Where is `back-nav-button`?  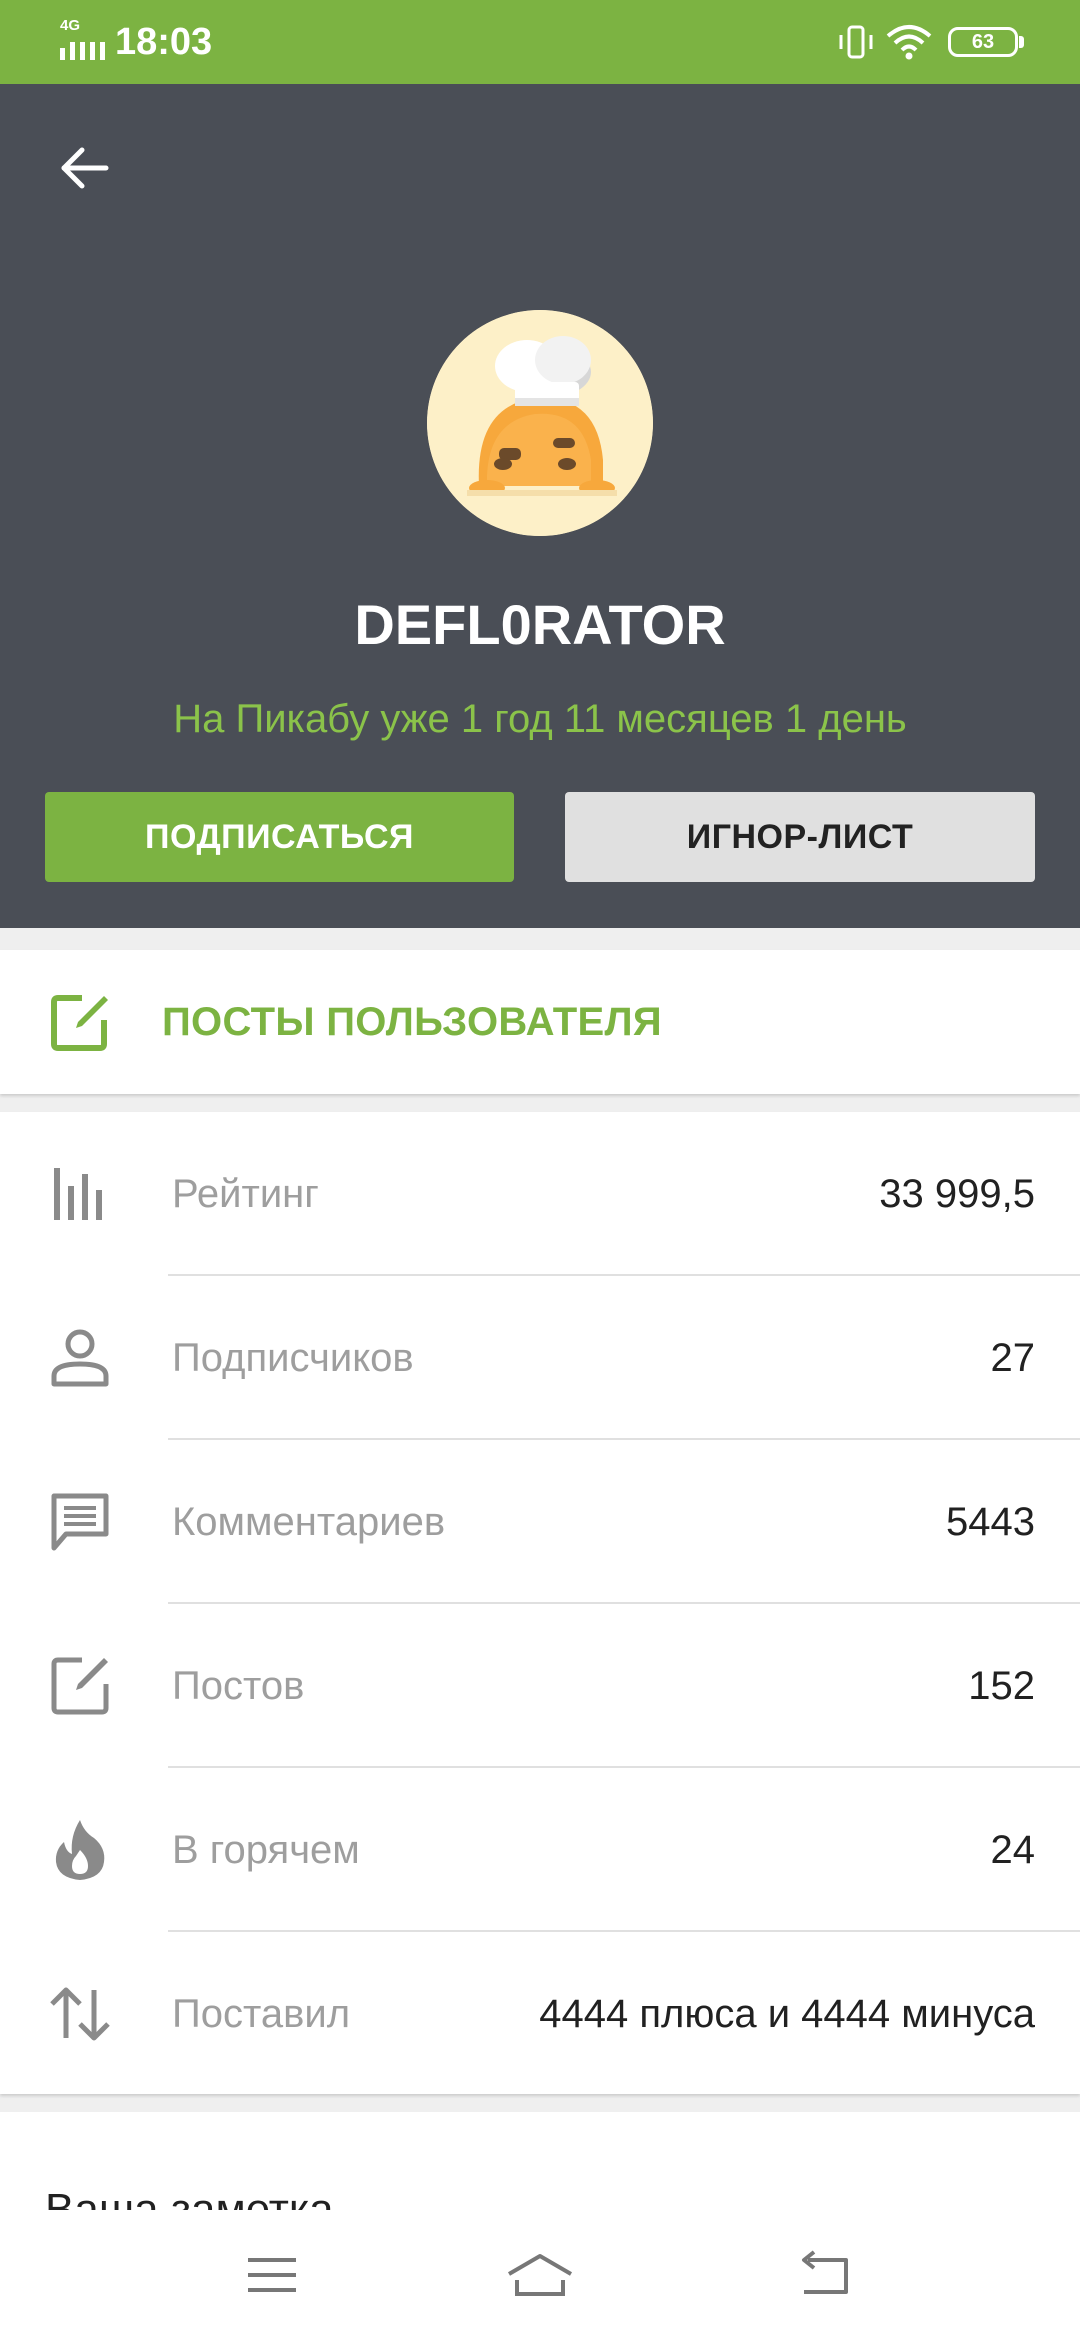
back-nav-button is located at coordinates (824, 2275).